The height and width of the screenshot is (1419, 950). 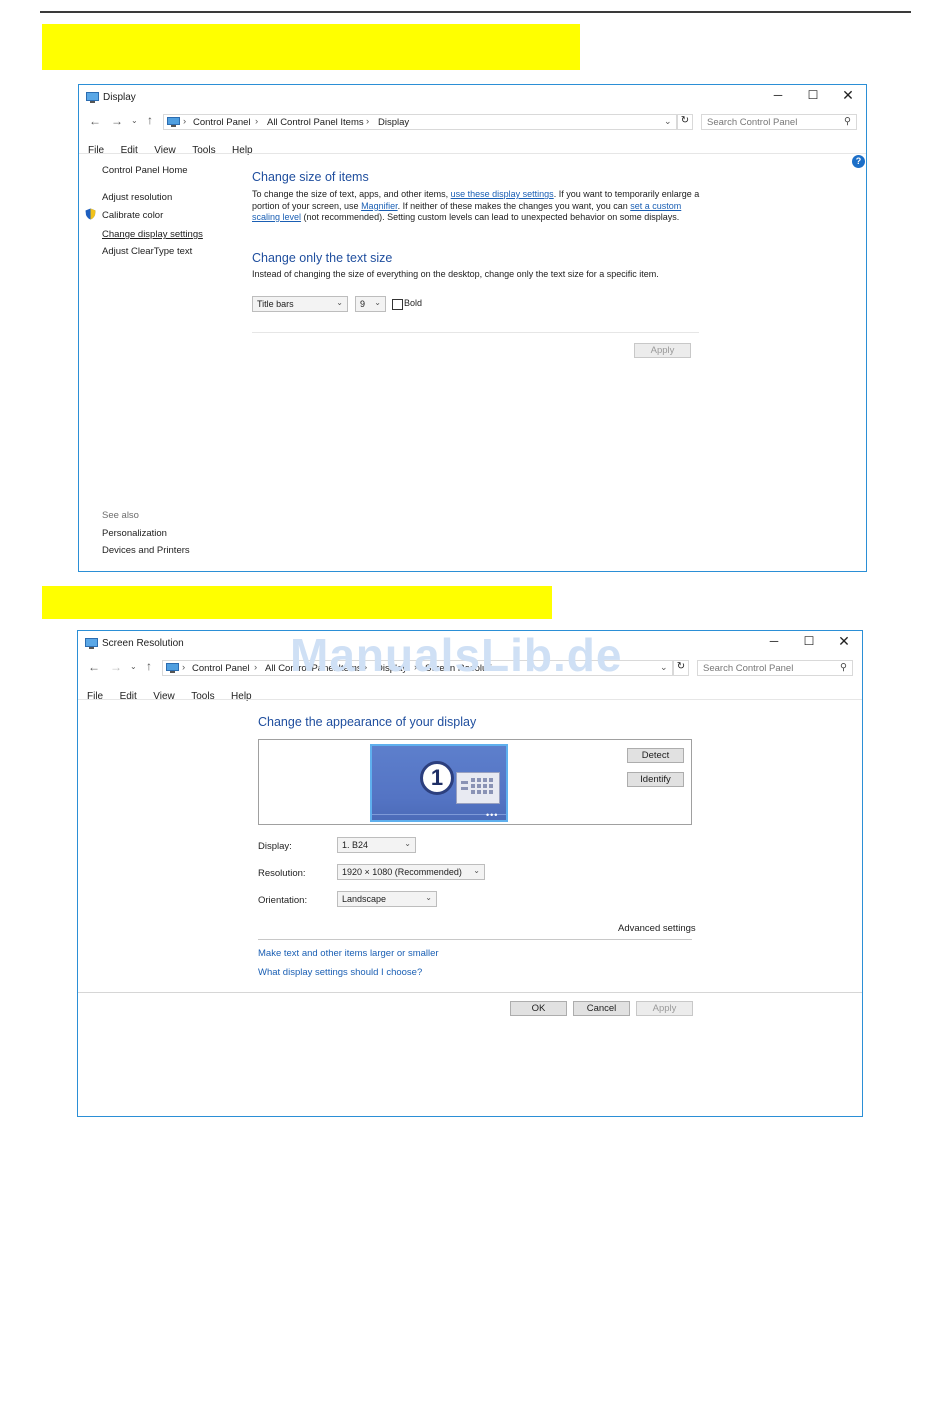 I want to click on shield-icon, so click(x=90, y=214).